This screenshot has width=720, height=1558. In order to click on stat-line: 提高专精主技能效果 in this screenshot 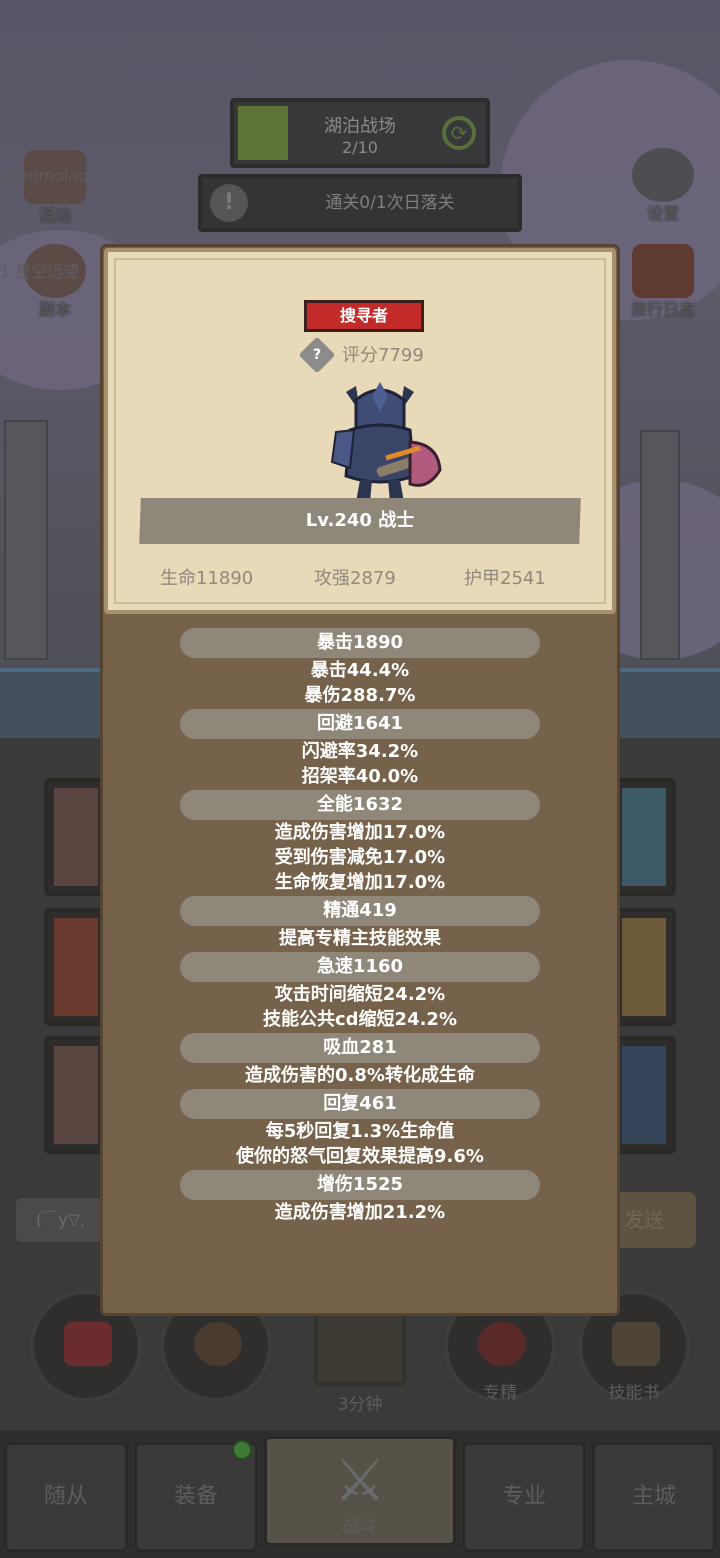, I will do `click(360, 938)`.